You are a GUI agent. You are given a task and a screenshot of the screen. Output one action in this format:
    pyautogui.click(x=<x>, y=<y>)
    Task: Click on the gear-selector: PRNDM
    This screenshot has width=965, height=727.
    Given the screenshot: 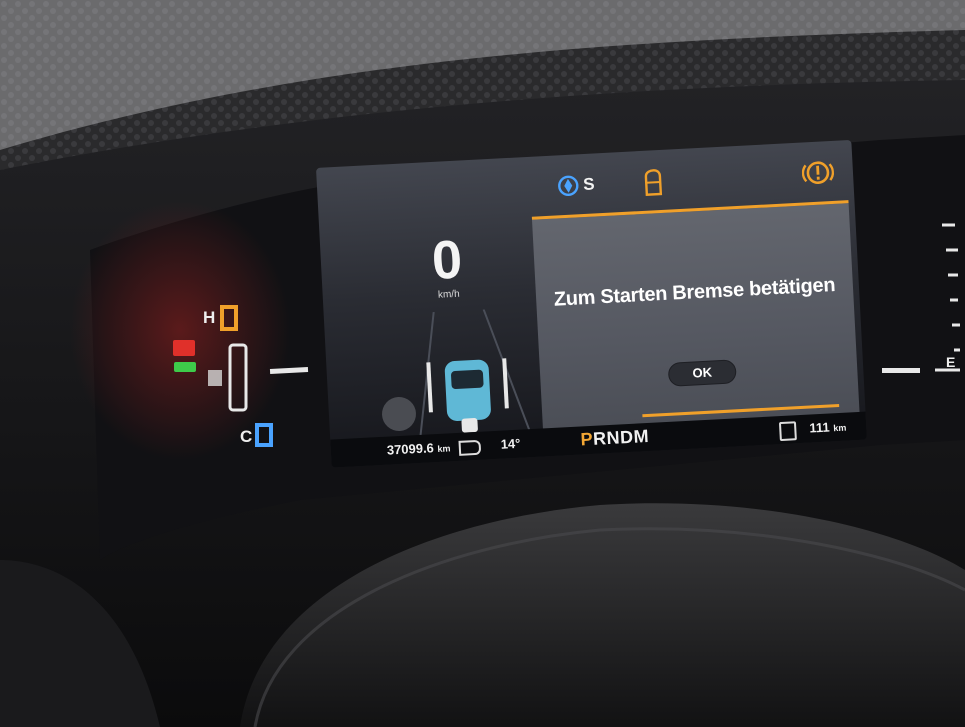 What is the action you would take?
    pyautogui.click(x=615, y=438)
    